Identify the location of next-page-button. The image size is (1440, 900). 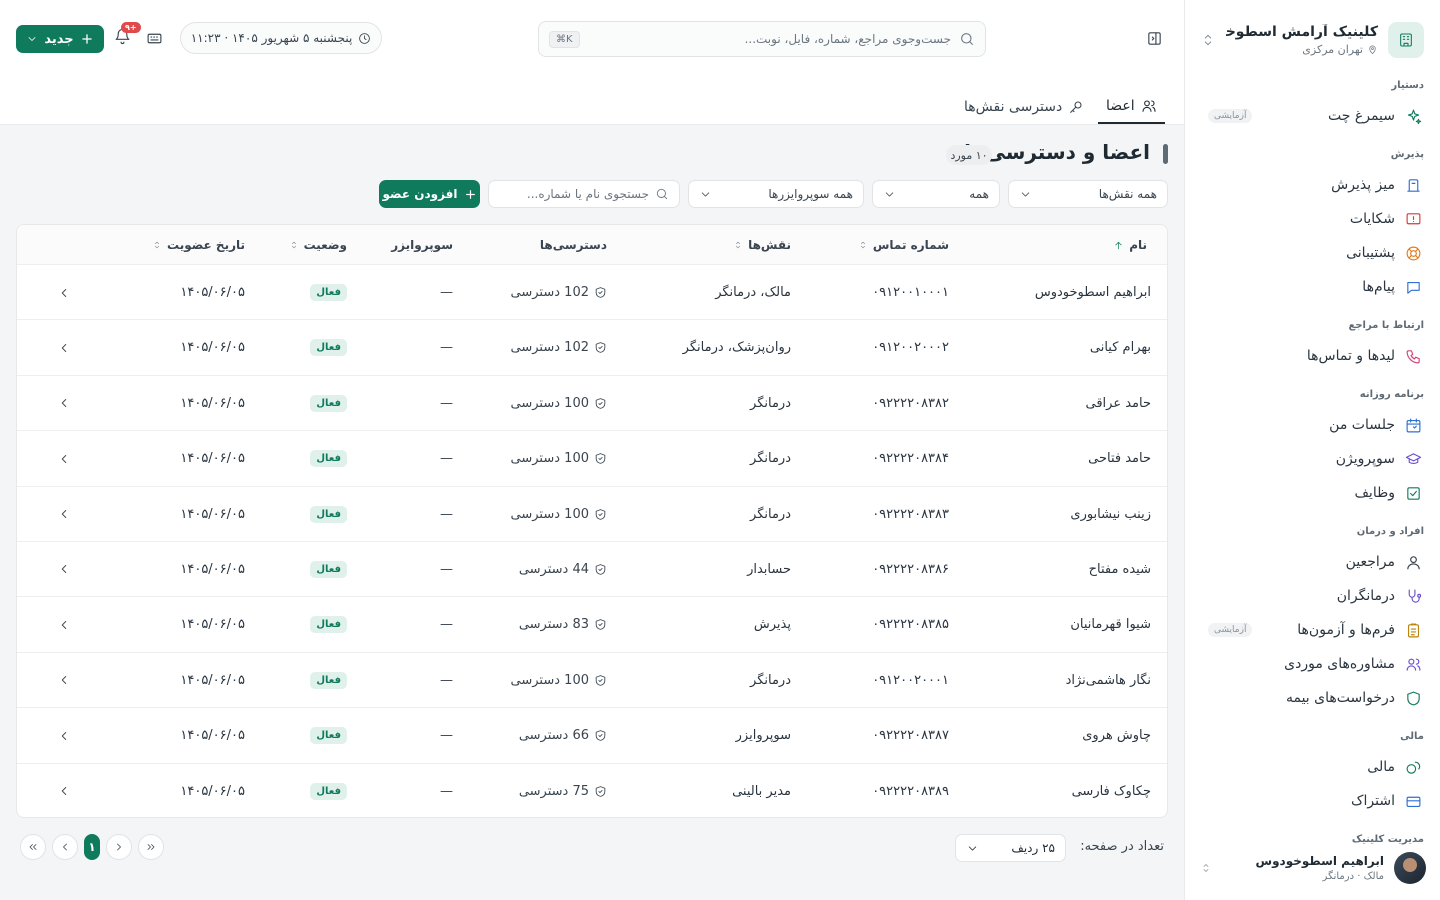
(119, 847).